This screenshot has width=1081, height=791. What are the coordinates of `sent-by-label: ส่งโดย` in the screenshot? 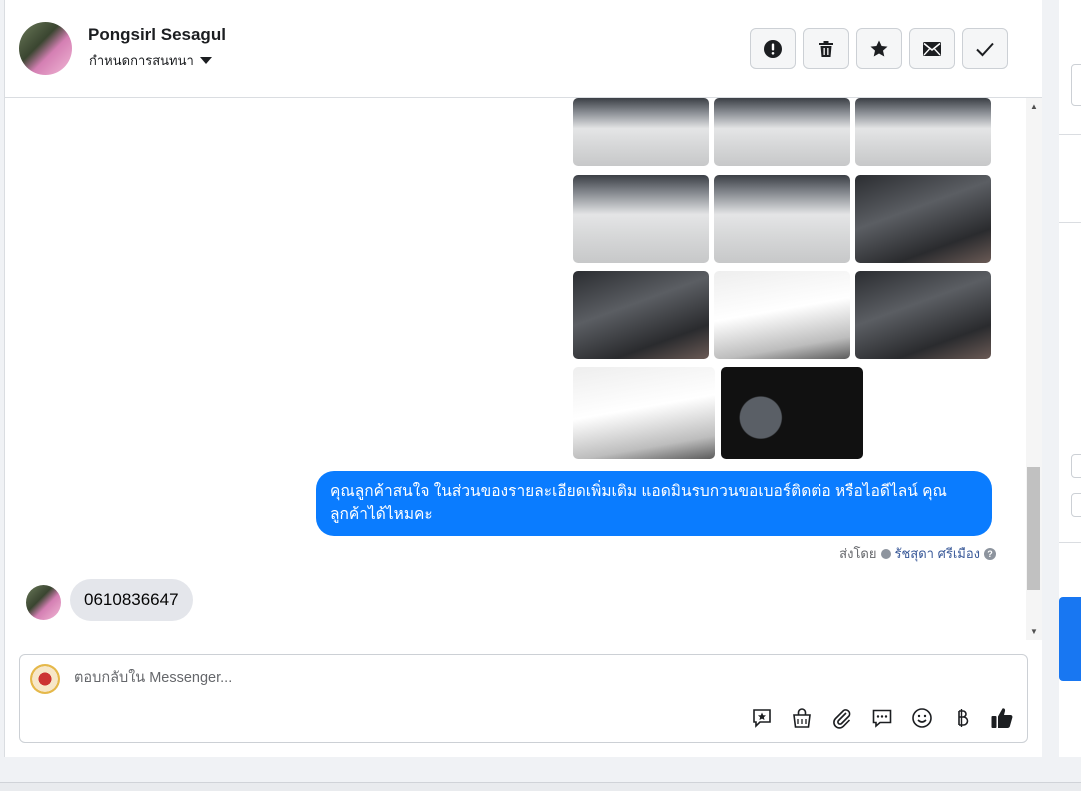 It's located at (858, 553).